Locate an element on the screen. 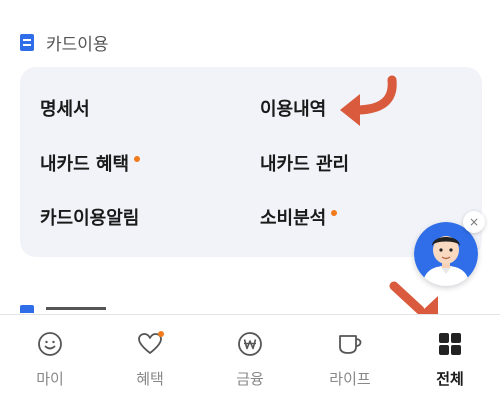 Image resolution: width=500 pixels, height=402 pixels. next-section-header is located at coordinates (70, 309).